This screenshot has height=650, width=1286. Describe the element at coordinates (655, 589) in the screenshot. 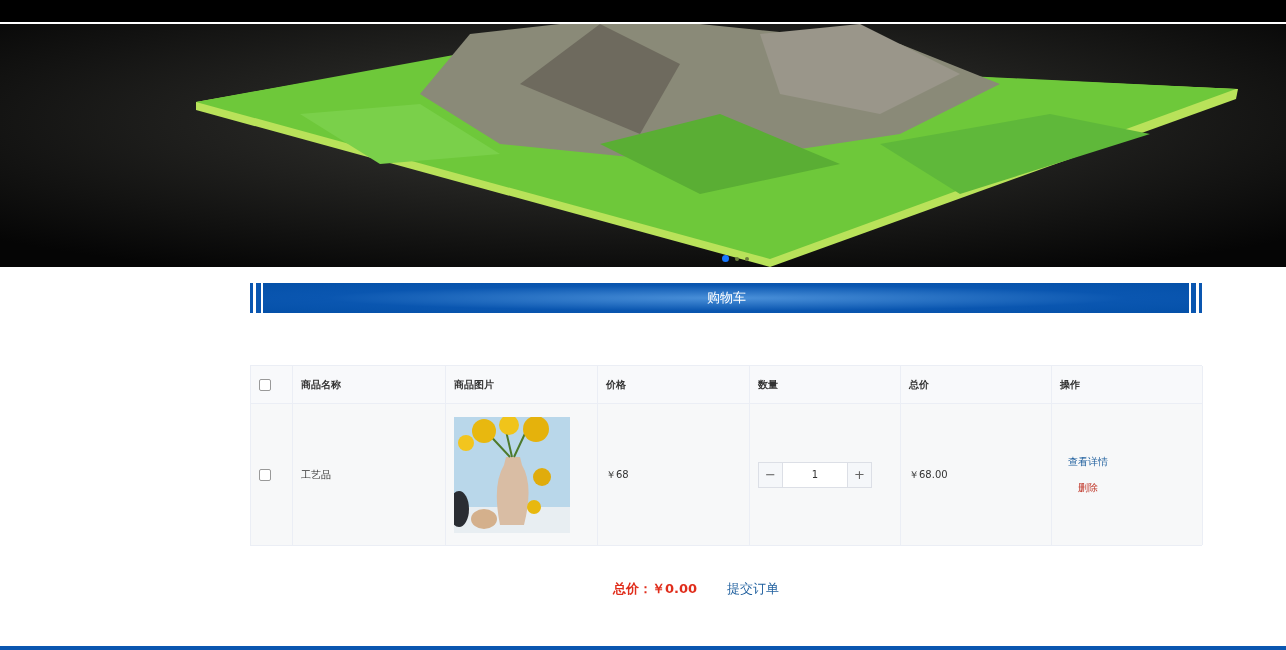

I see `total-price: 总价：￥0.00` at that location.